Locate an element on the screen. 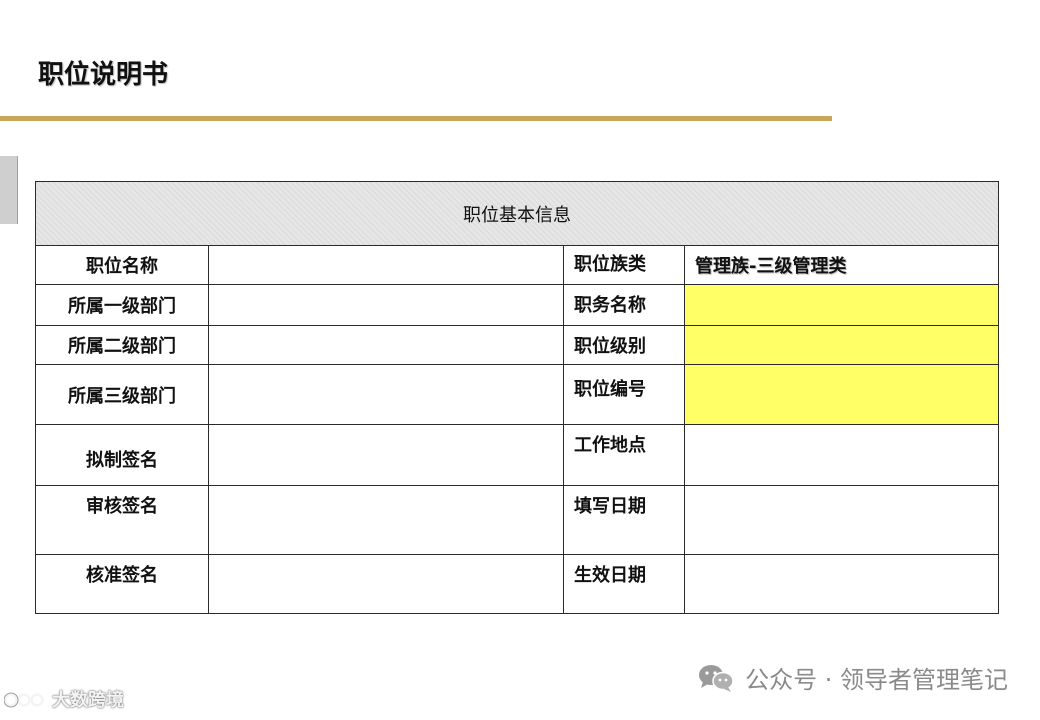 This screenshot has width=1040, height=720. table-row: 职位名称 职位族类 管理族-三级管理类 is located at coordinates (517, 265).